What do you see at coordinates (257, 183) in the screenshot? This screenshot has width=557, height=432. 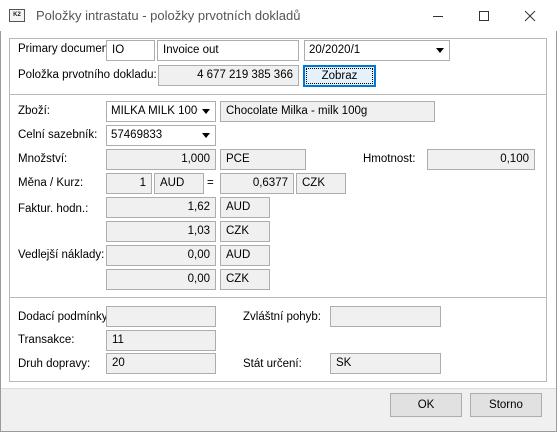 I see `kurz-value-field: 0,6377` at bounding box center [257, 183].